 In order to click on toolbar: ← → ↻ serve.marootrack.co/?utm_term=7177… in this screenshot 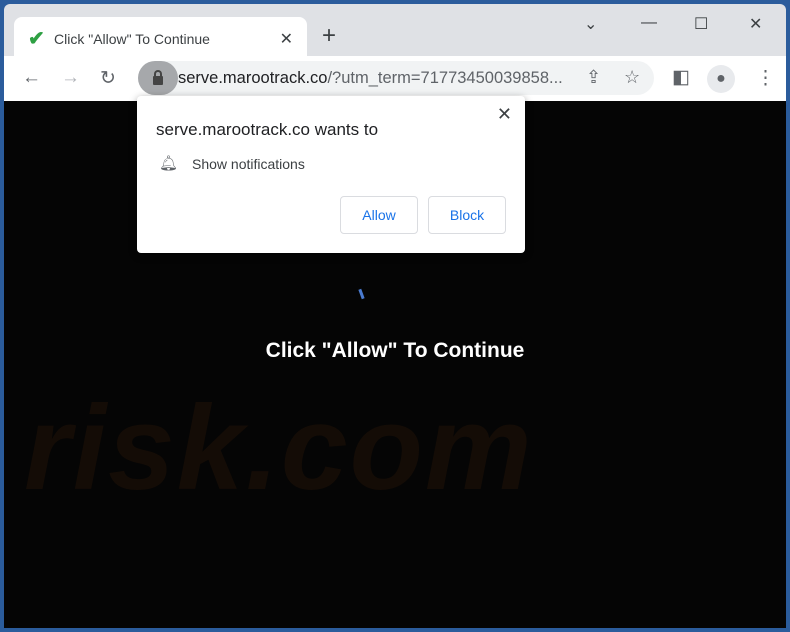, I will do `click(395, 78)`.